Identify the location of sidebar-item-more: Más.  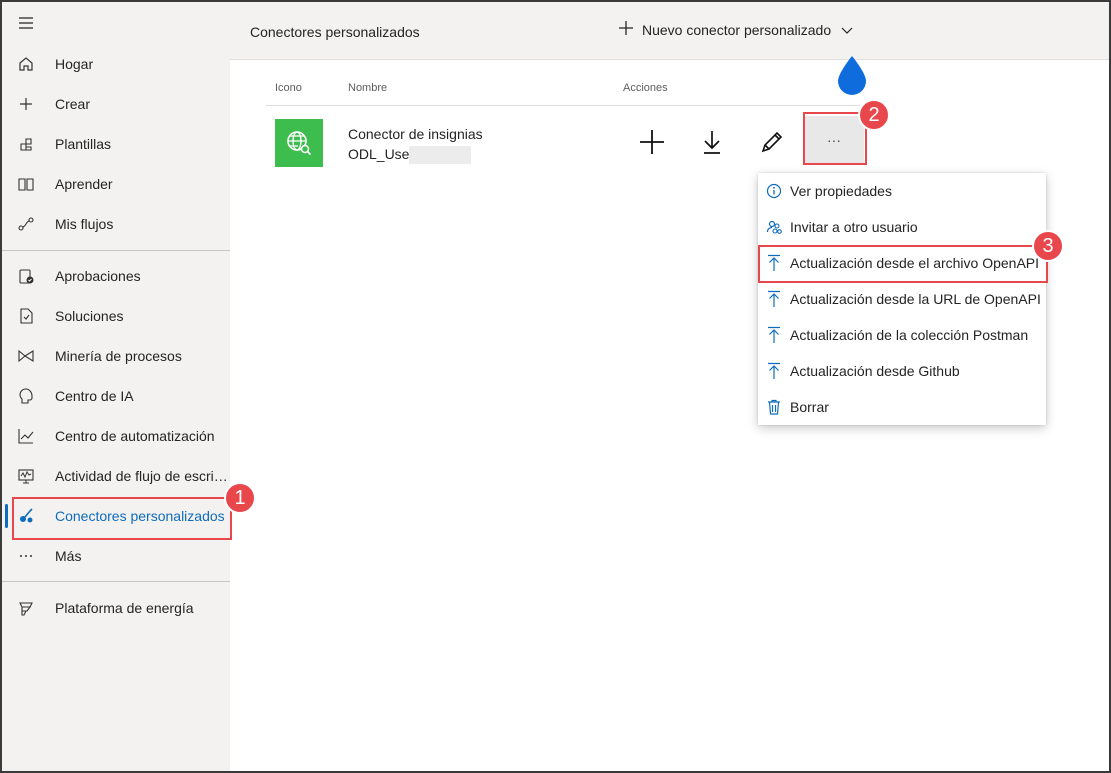
(116, 556).